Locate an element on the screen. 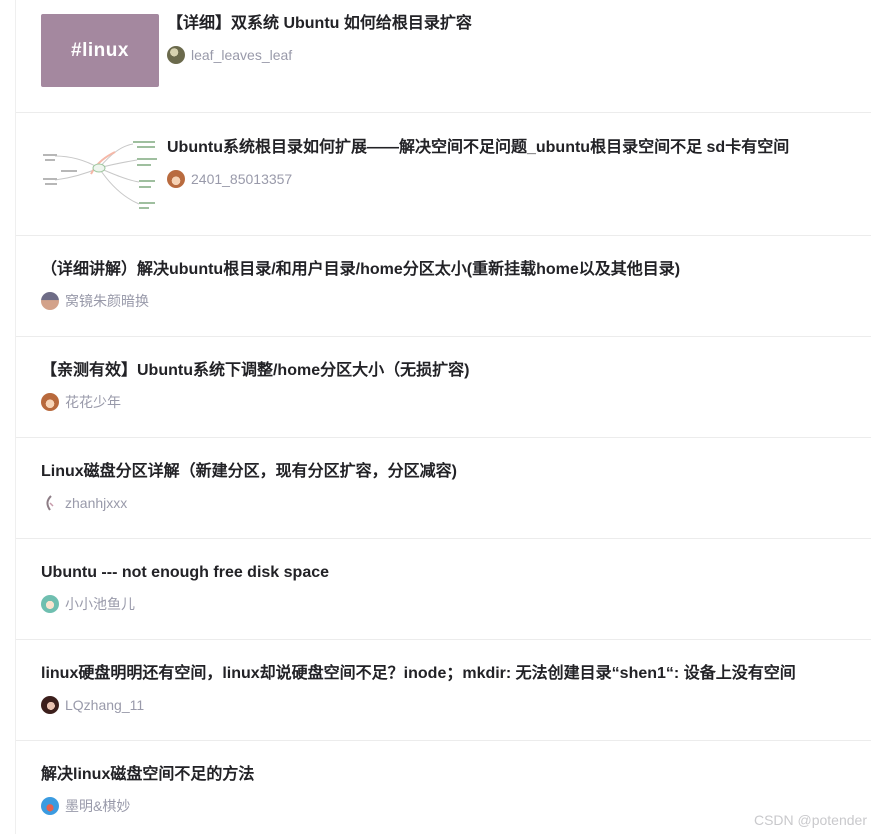  article-author: LQzhang_11 is located at coordinates (92, 705).